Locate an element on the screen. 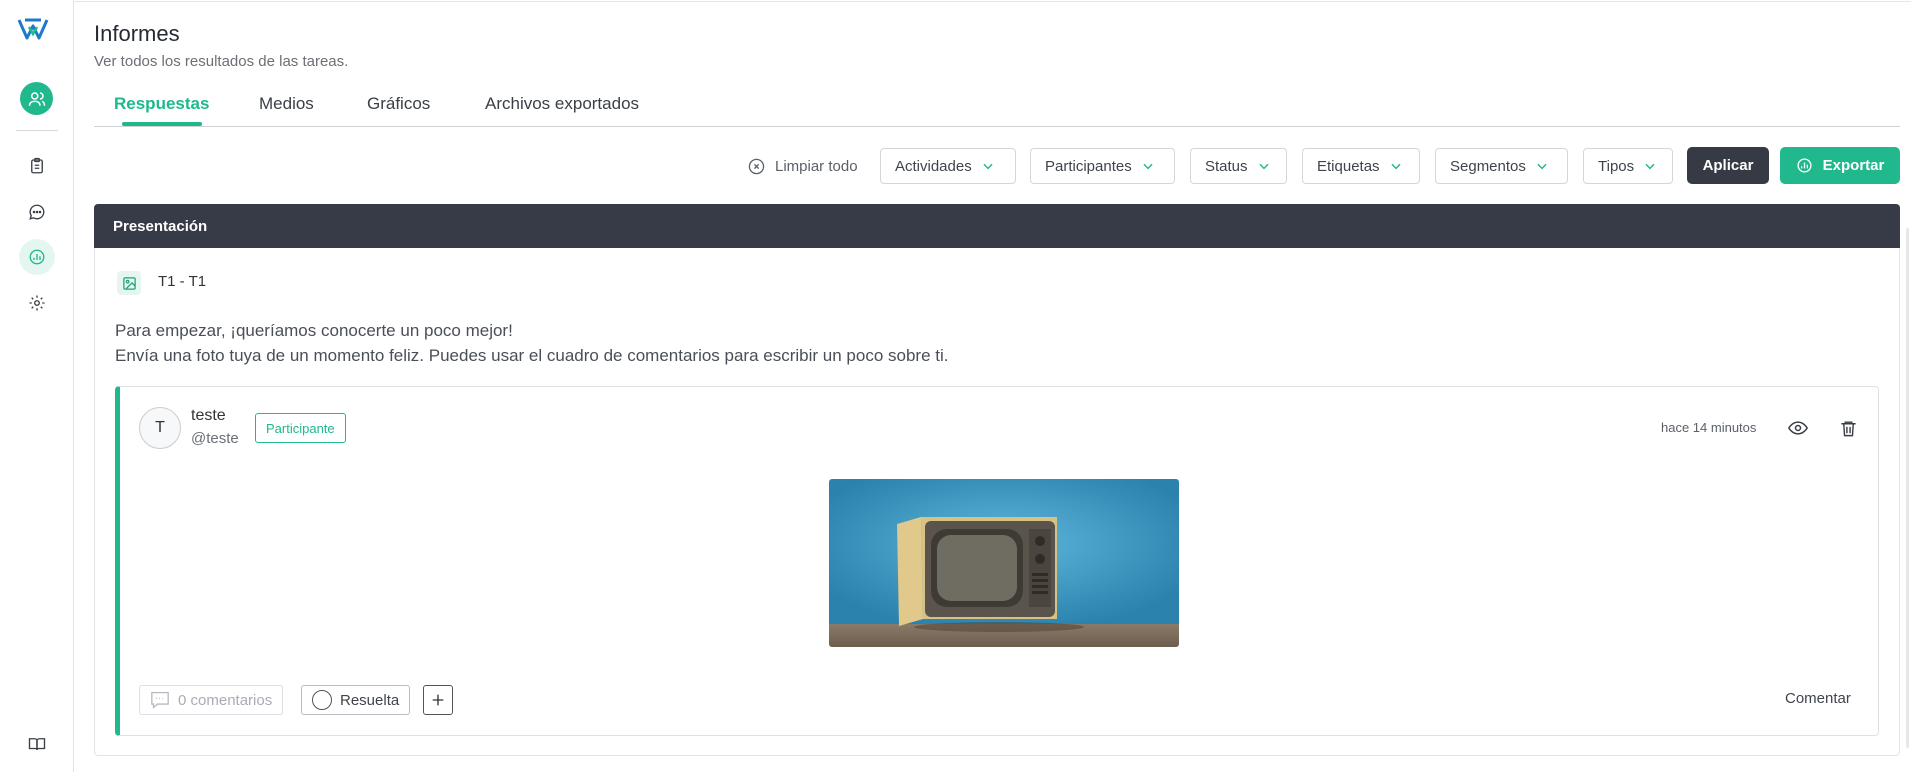  sidebar-item-reports is located at coordinates (37, 257).